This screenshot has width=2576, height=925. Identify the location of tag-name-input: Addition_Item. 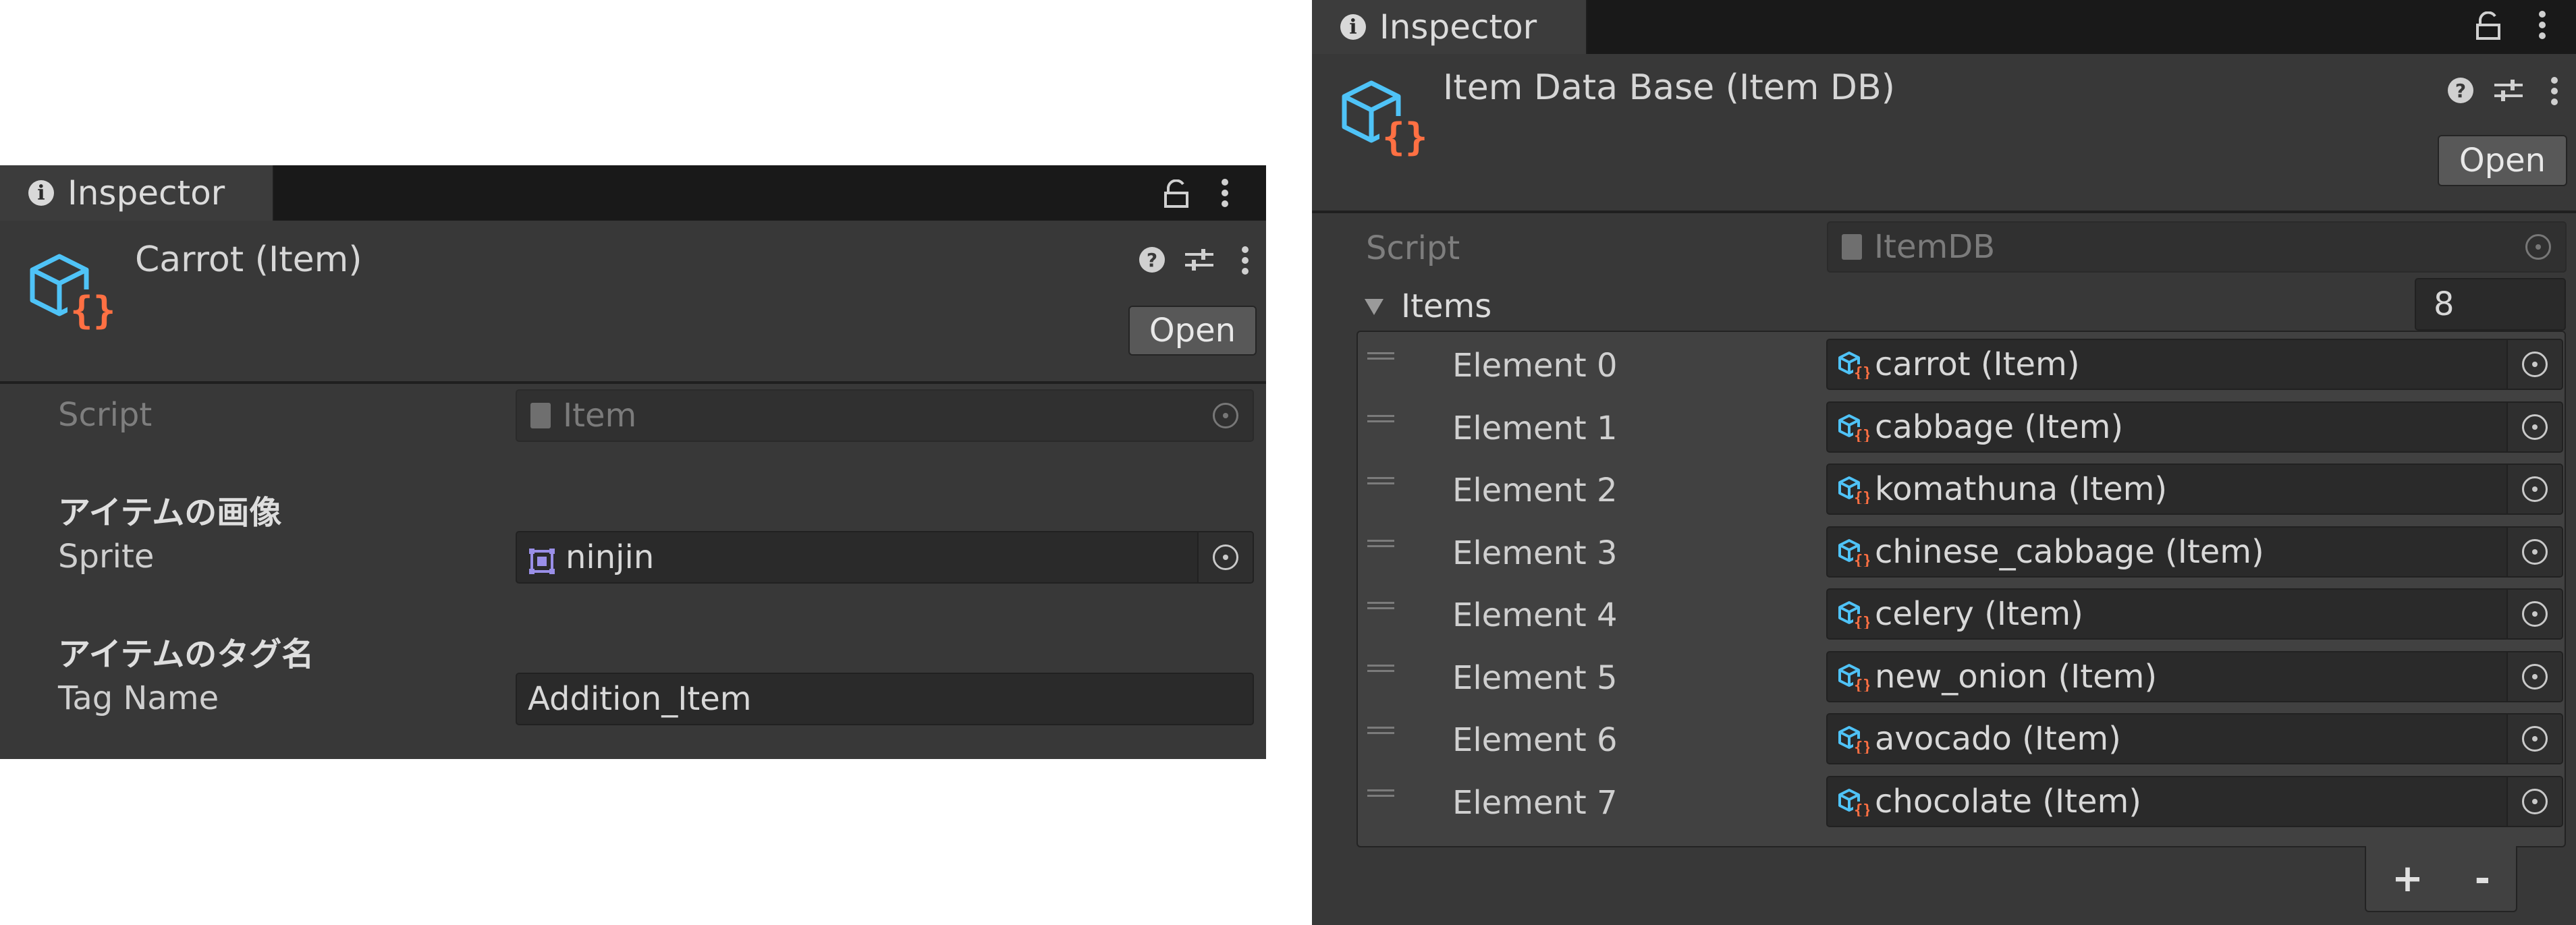
(885, 699).